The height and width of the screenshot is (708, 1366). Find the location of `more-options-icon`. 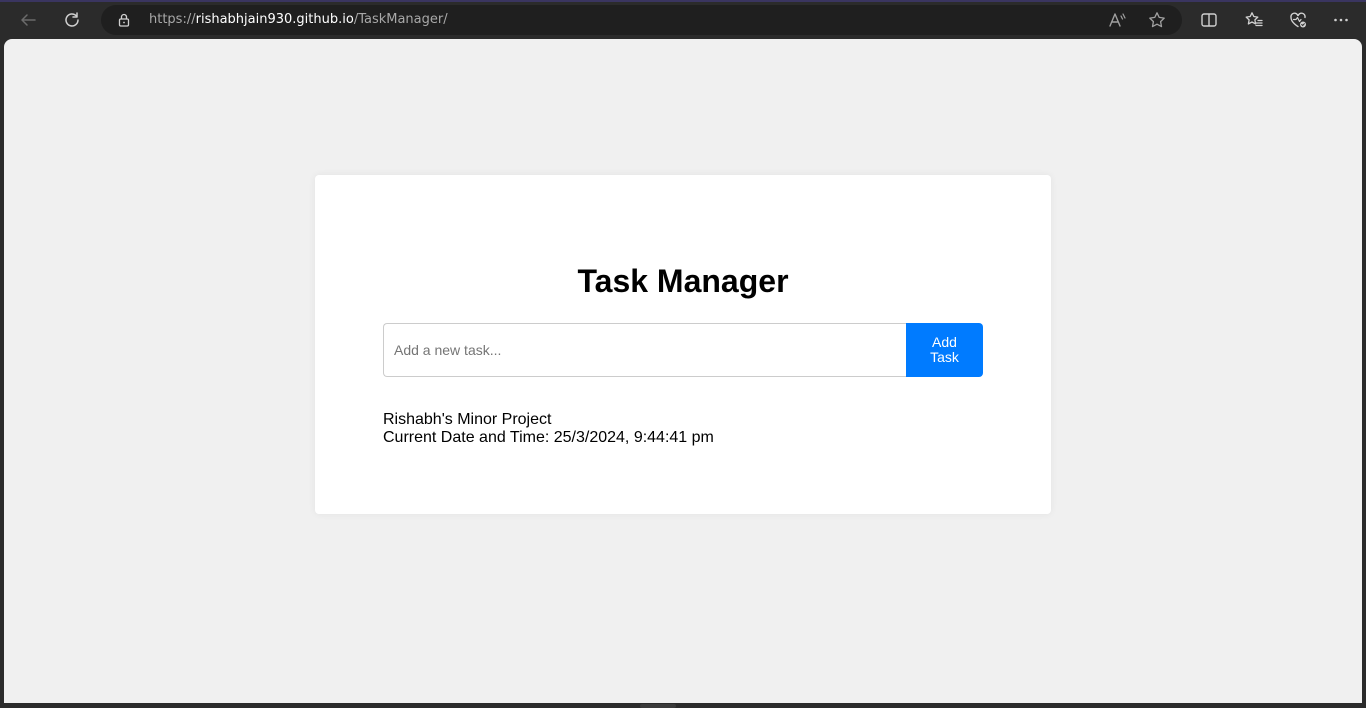

more-options-icon is located at coordinates (1341, 20).